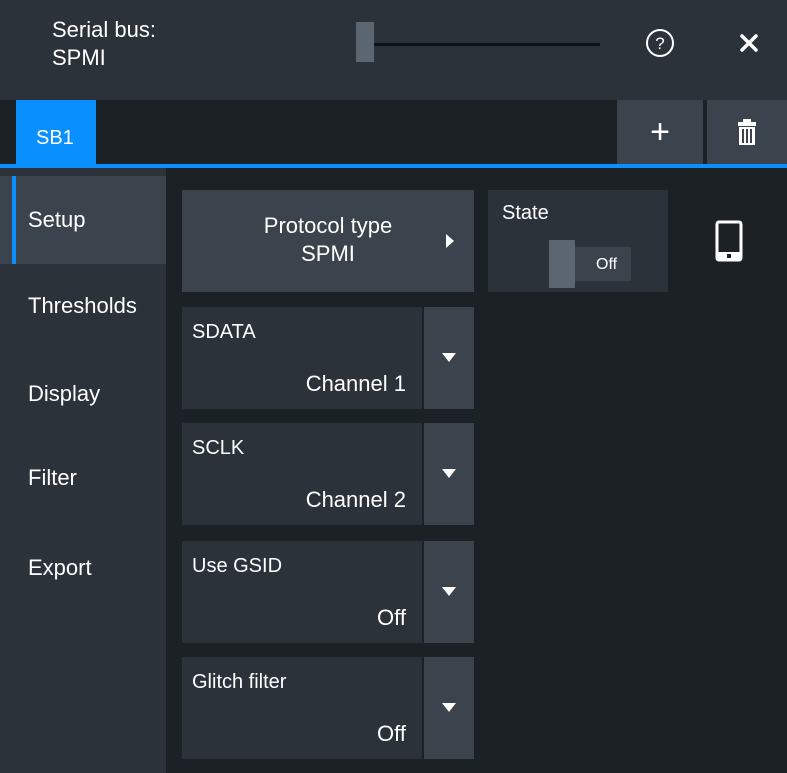 The image size is (787, 773). What do you see at coordinates (83, 568) in the screenshot?
I see `sidebar-item-export: Export` at bounding box center [83, 568].